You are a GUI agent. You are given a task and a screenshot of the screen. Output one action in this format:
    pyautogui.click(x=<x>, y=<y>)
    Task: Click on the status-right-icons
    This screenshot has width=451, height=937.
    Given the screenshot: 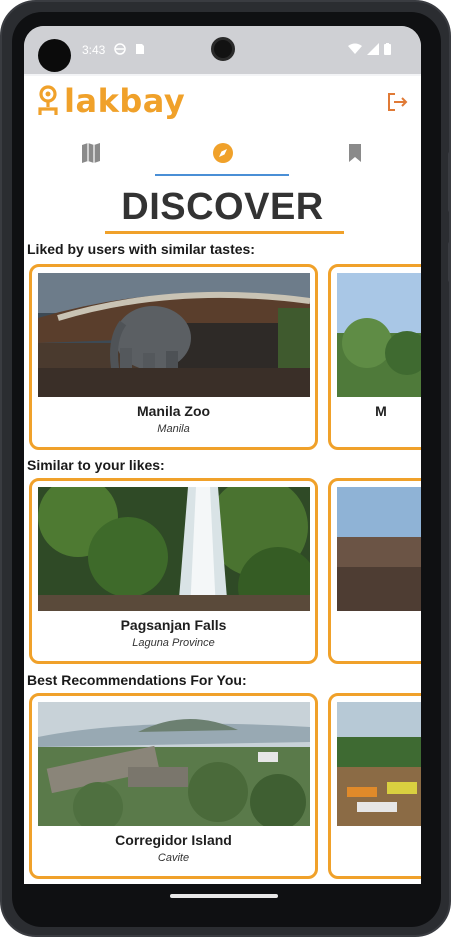 What is the action you would take?
    pyautogui.click(x=369, y=49)
    